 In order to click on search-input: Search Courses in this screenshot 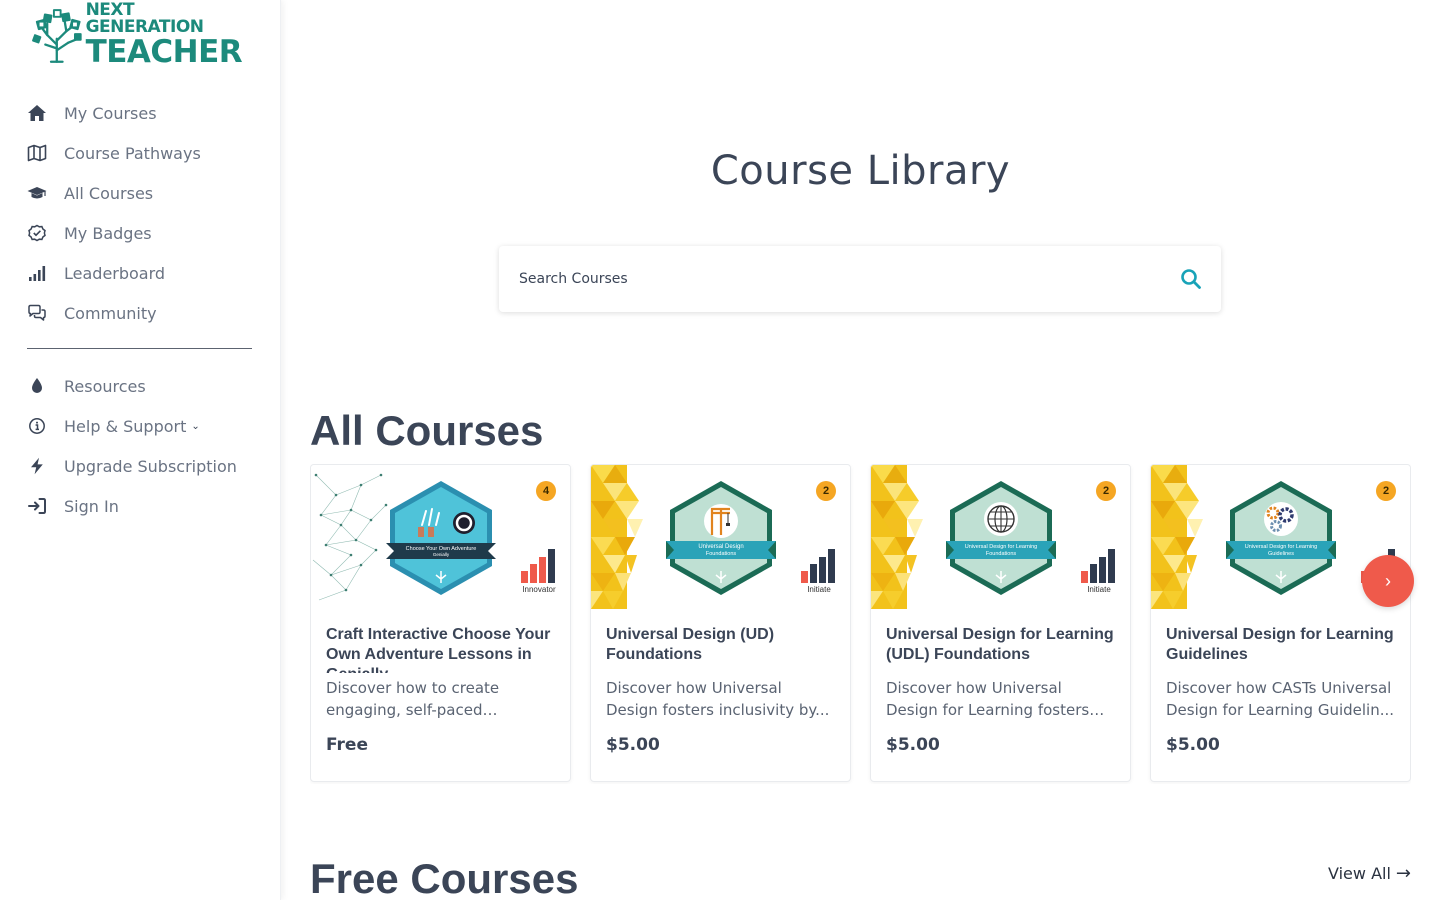, I will do `click(849, 279)`.